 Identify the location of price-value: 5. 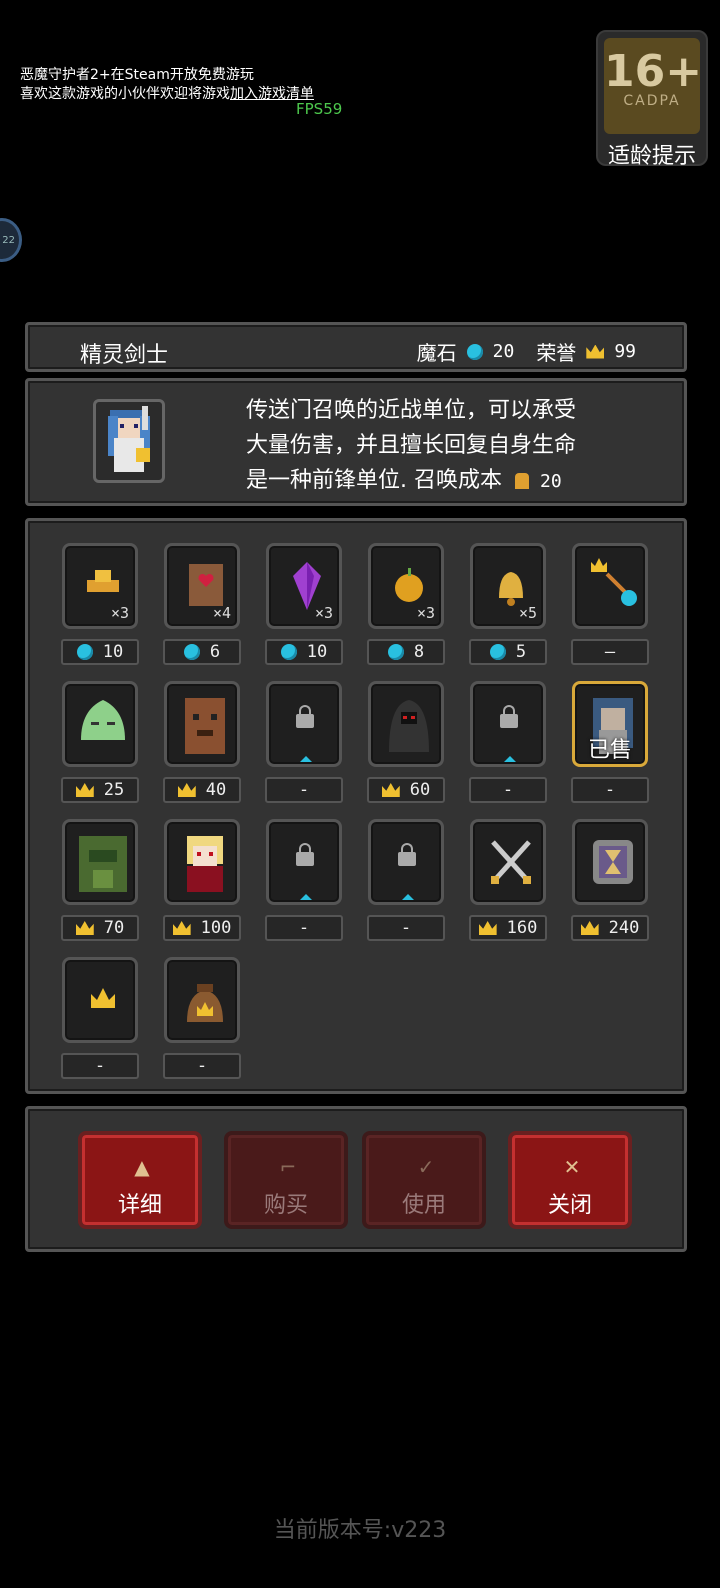
(521, 652).